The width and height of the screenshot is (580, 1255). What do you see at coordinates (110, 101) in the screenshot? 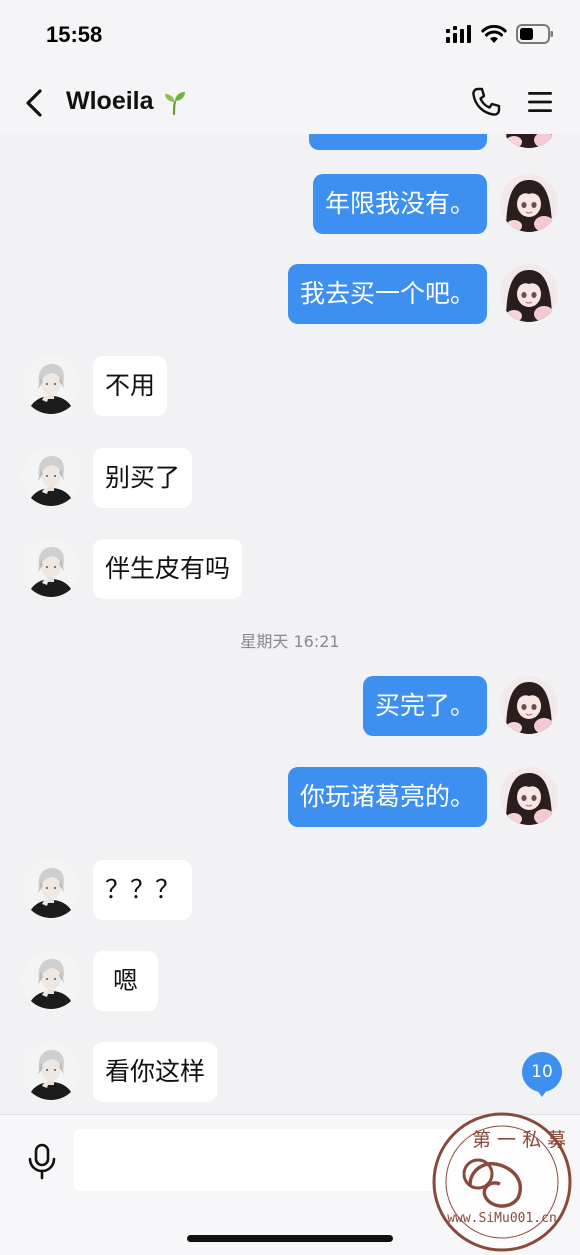
I see `contact-name: Wloeila` at bounding box center [110, 101].